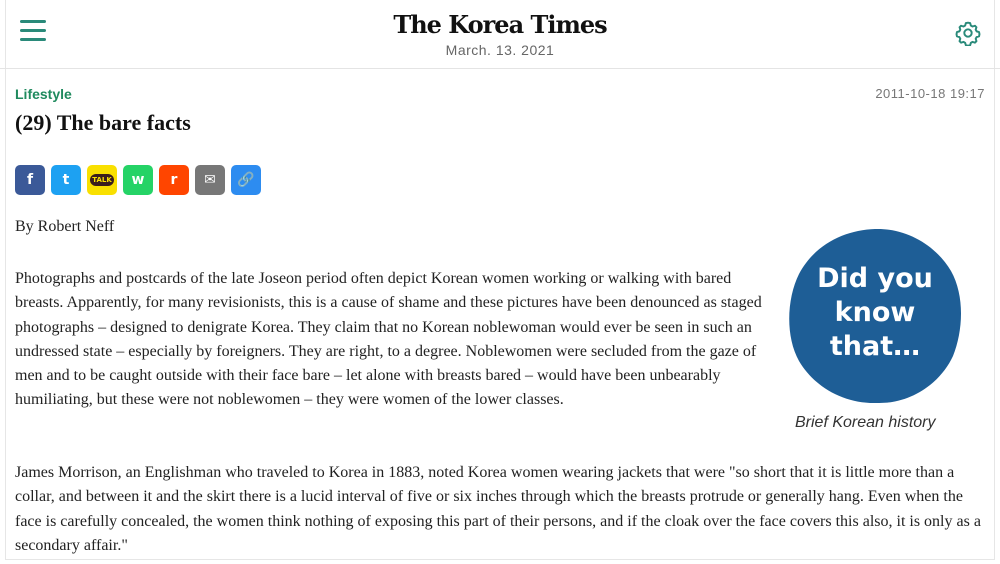 The width and height of the screenshot is (1000, 564). What do you see at coordinates (65, 226) in the screenshot?
I see `byline: By Robert Neff` at bounding box center [65, 226].